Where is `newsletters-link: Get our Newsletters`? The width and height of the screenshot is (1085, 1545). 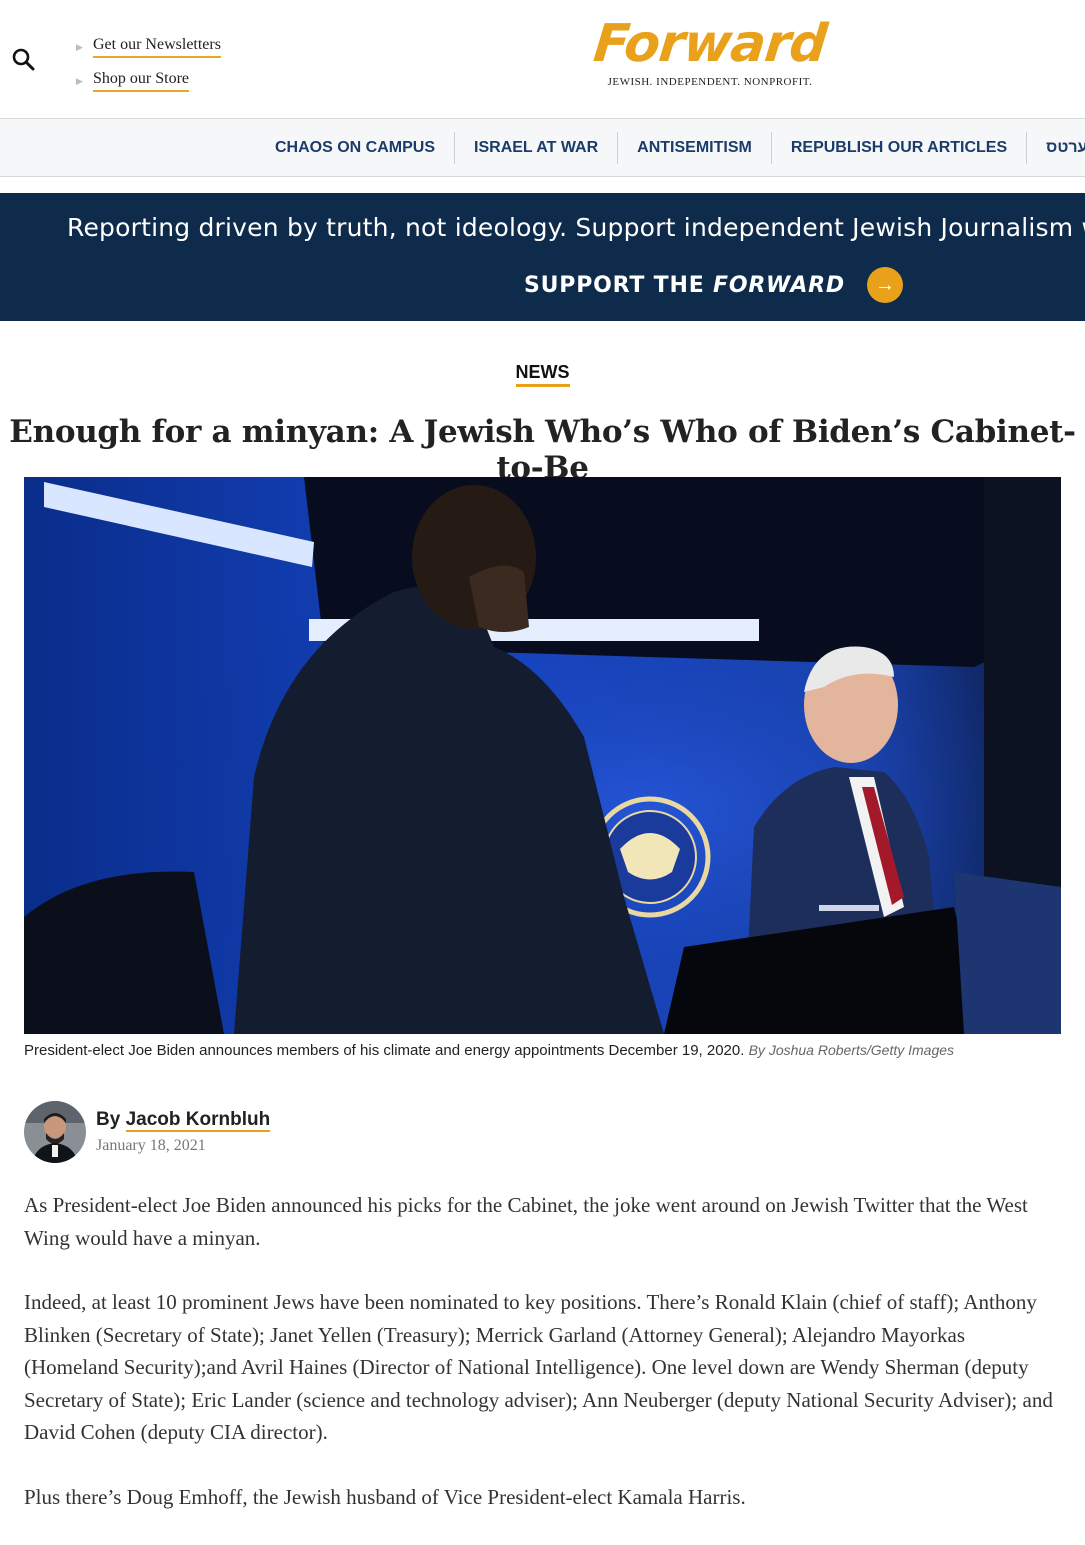 newsletters-link: Get our Newsletters is located at coordinates (157, 47).